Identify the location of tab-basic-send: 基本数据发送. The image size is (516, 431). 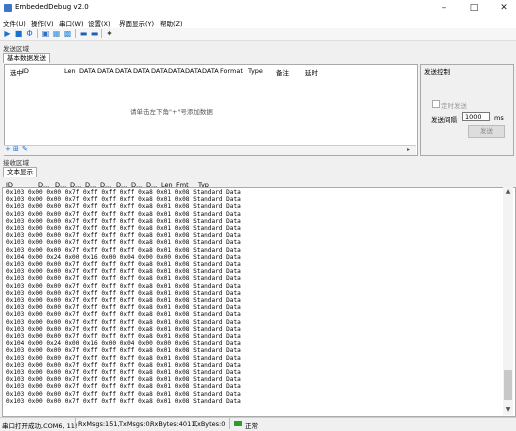
(26, 58).